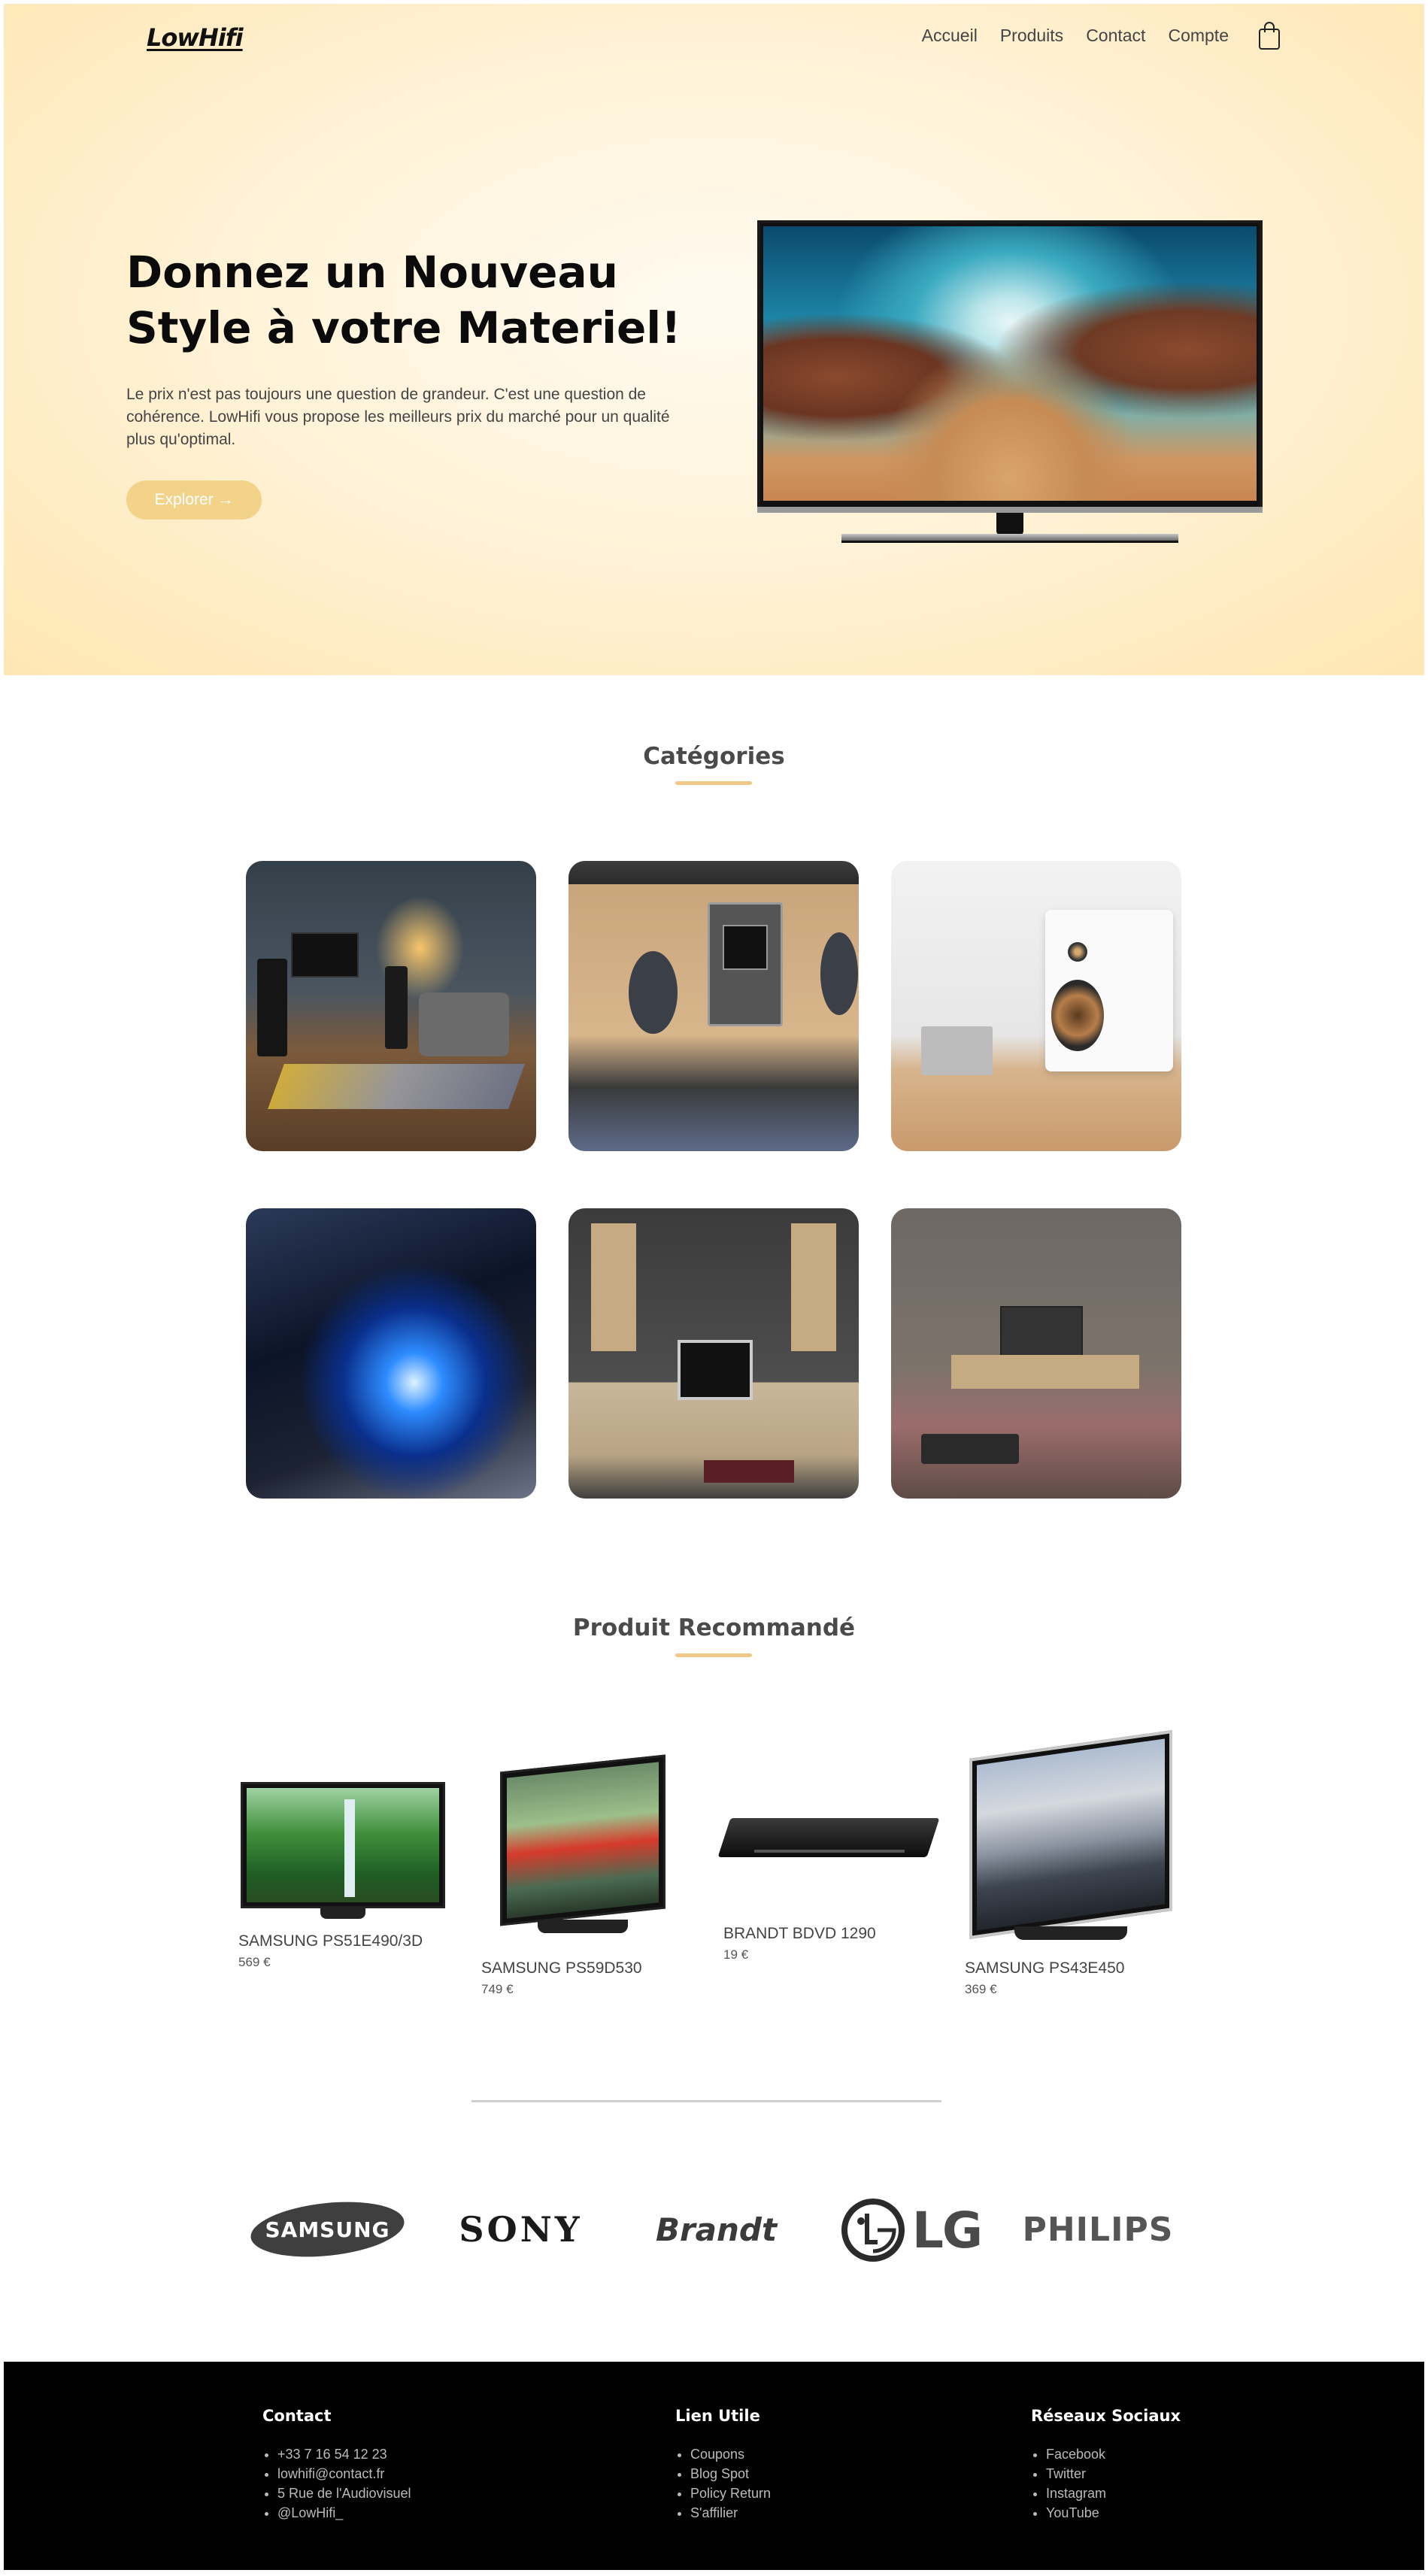 This screenshot has width=1428, height=2576. I want to click on main-nav: Accueil Produits Contact Compte, so click(1101, 35).